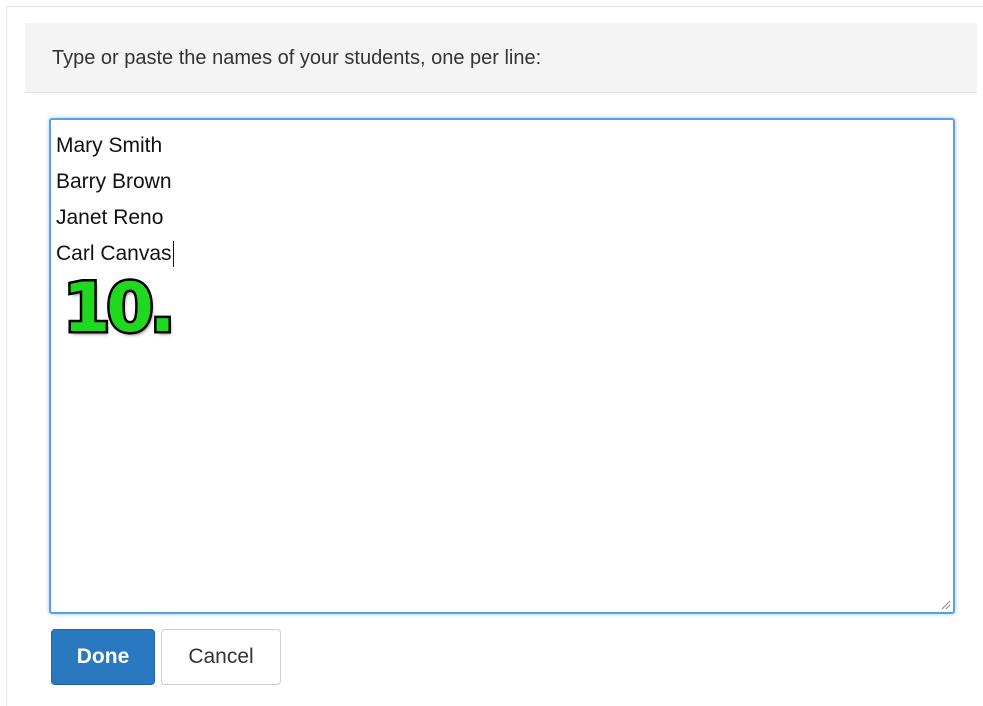  What do you see at coordinates (115, 254) in the screenshot?
I see `name-line: Carl Canvas` at bounding box center [115, 254].